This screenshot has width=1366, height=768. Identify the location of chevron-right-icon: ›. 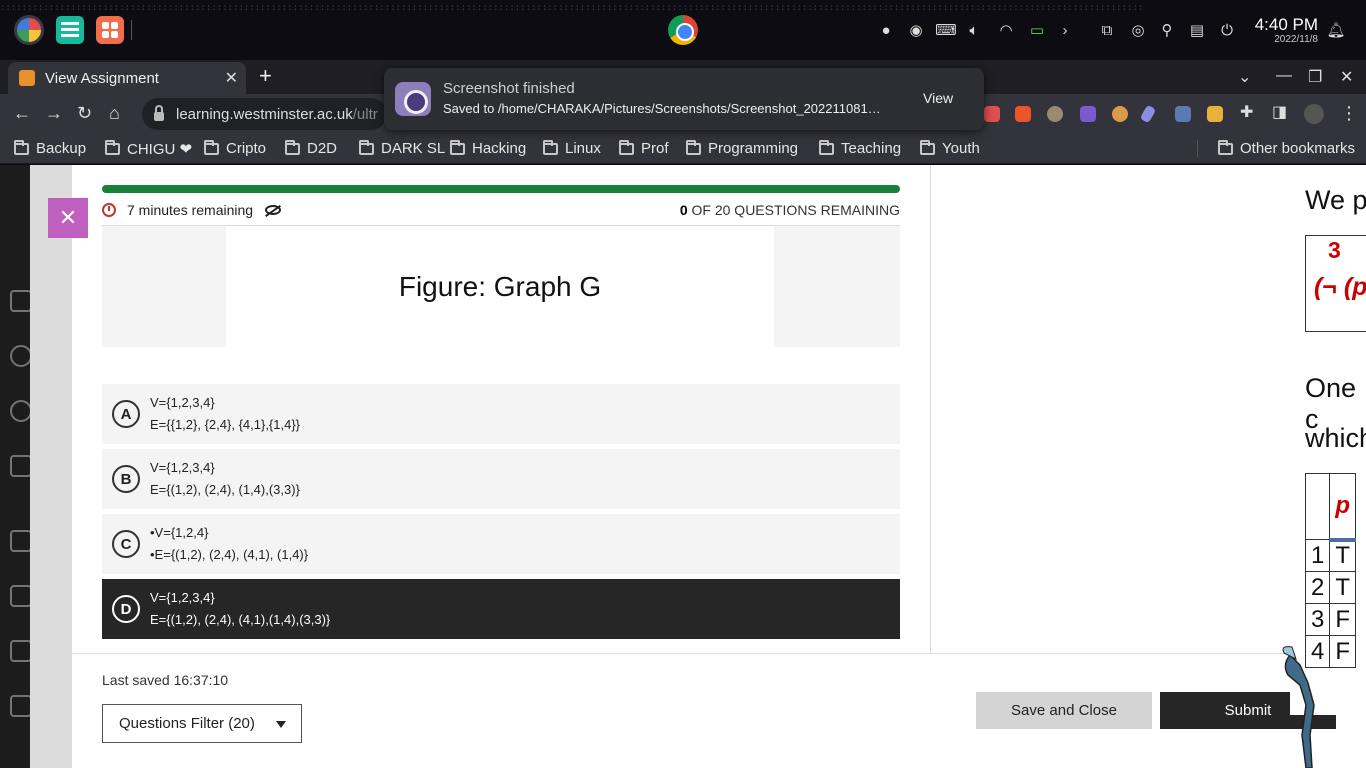
(1065, 30).